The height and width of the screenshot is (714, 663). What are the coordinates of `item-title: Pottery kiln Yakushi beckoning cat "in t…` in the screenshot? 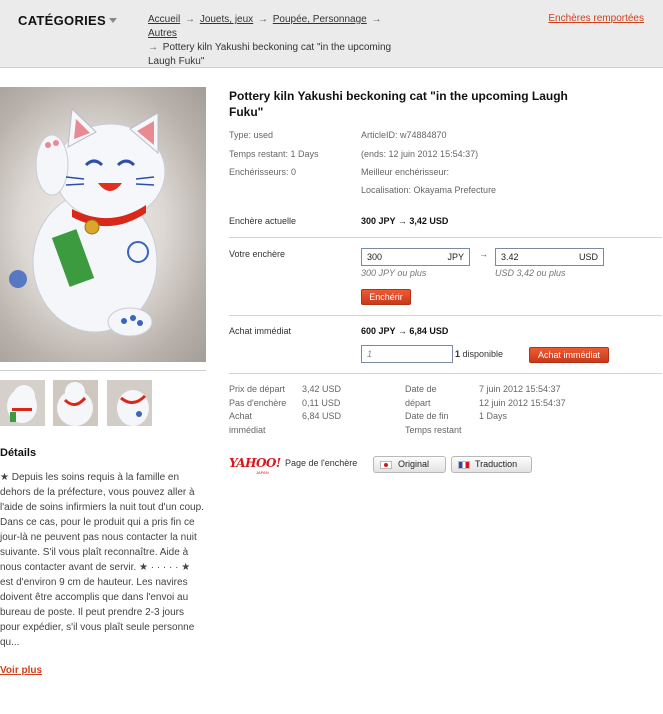 It's located at (398, 104).